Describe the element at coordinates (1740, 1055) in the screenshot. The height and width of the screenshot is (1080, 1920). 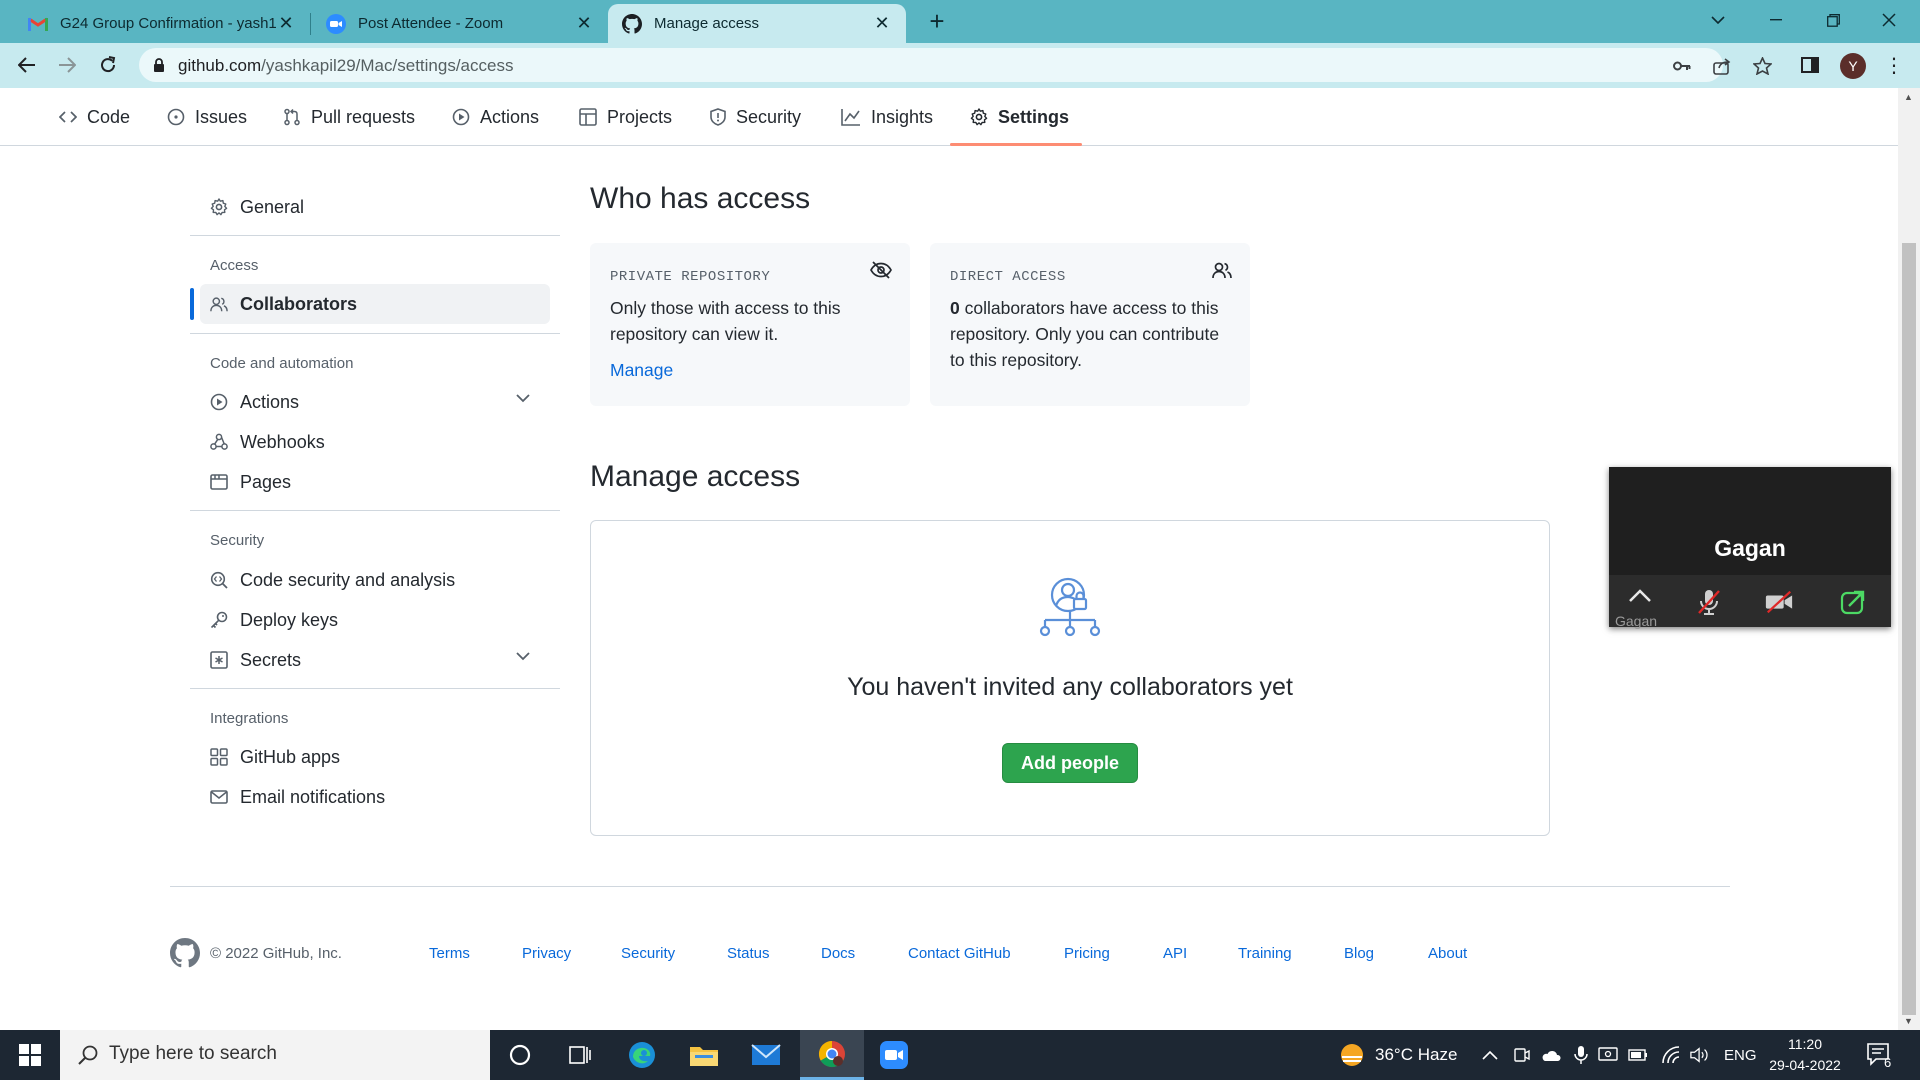
I see `language-indicator: ENG` at that location.